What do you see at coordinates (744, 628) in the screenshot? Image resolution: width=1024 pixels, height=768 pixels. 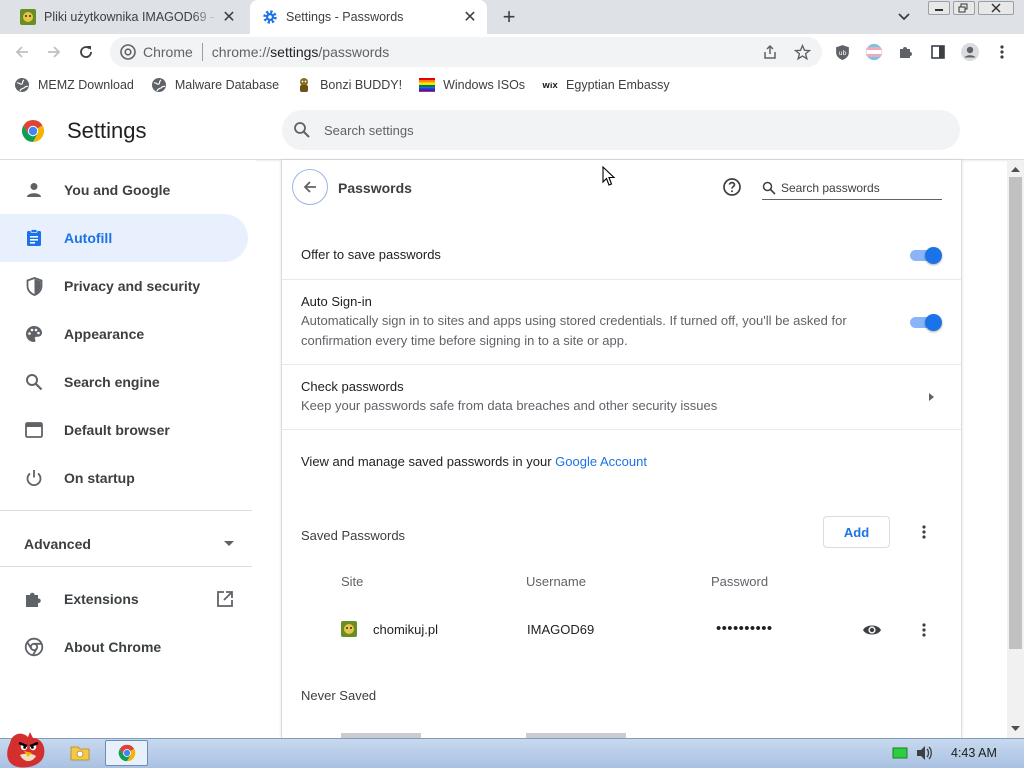 I see `password-entry-masked: ••••••••••` at bounding box center [744, 628].